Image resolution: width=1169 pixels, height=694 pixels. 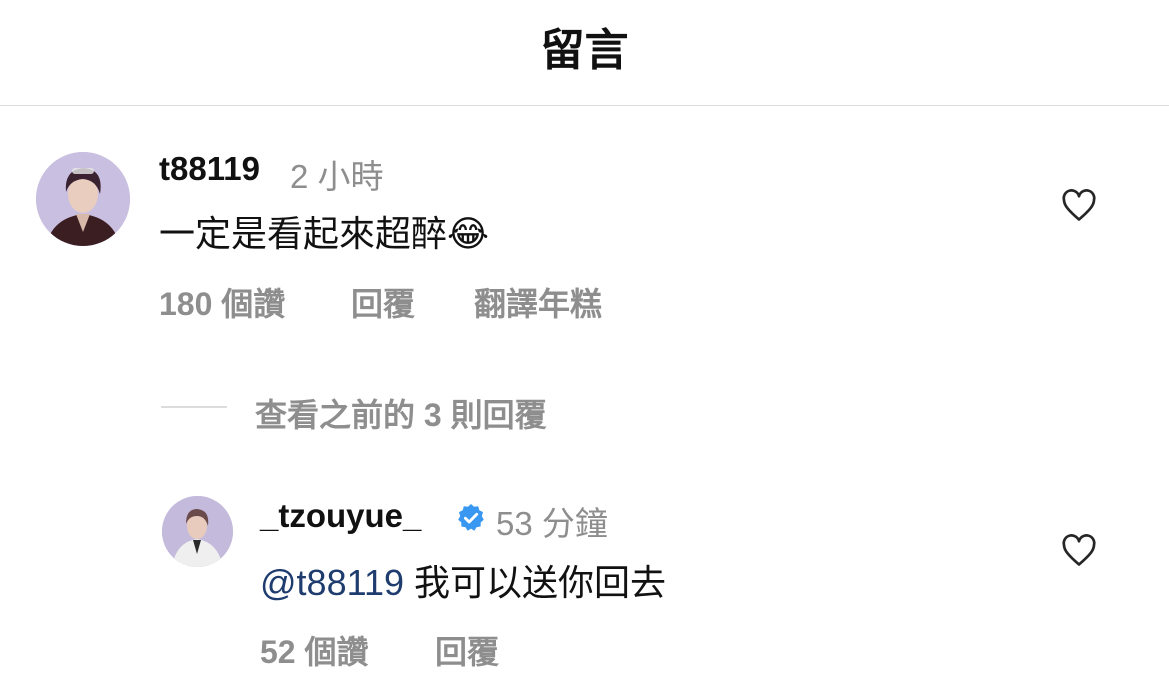 What do you see at coordinates (468, 233) in the screenshot?
I see `laughing-crying-emoji: 😂` at bounding box center [468, 233].